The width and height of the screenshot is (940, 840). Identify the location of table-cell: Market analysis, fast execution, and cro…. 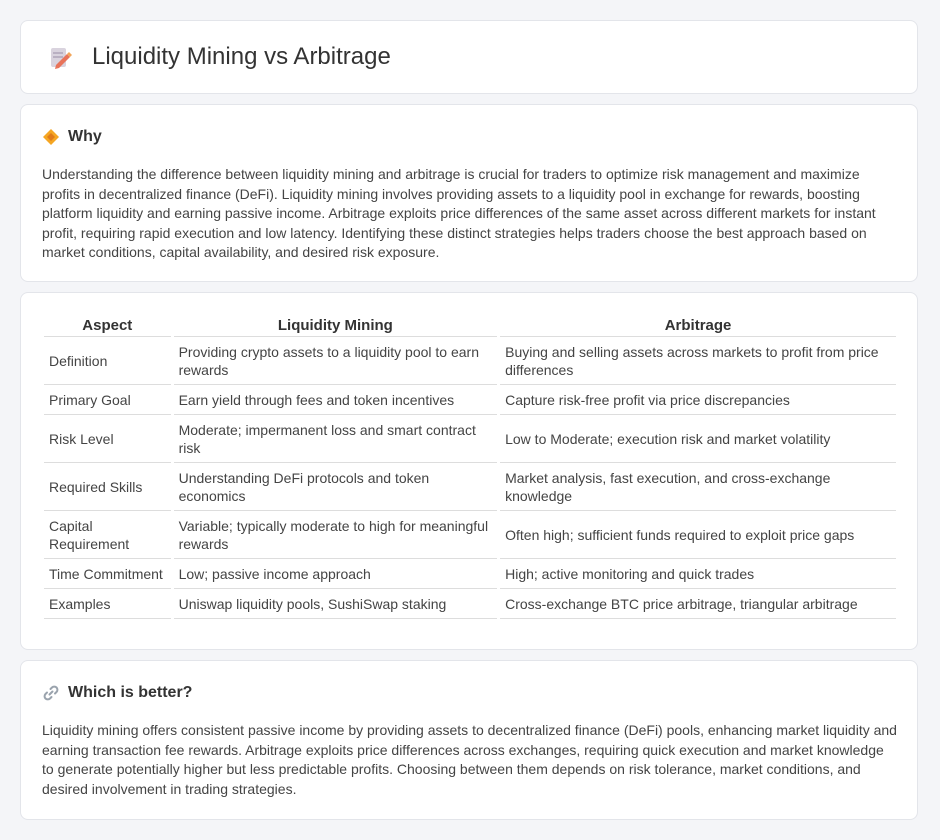
(698, 487).